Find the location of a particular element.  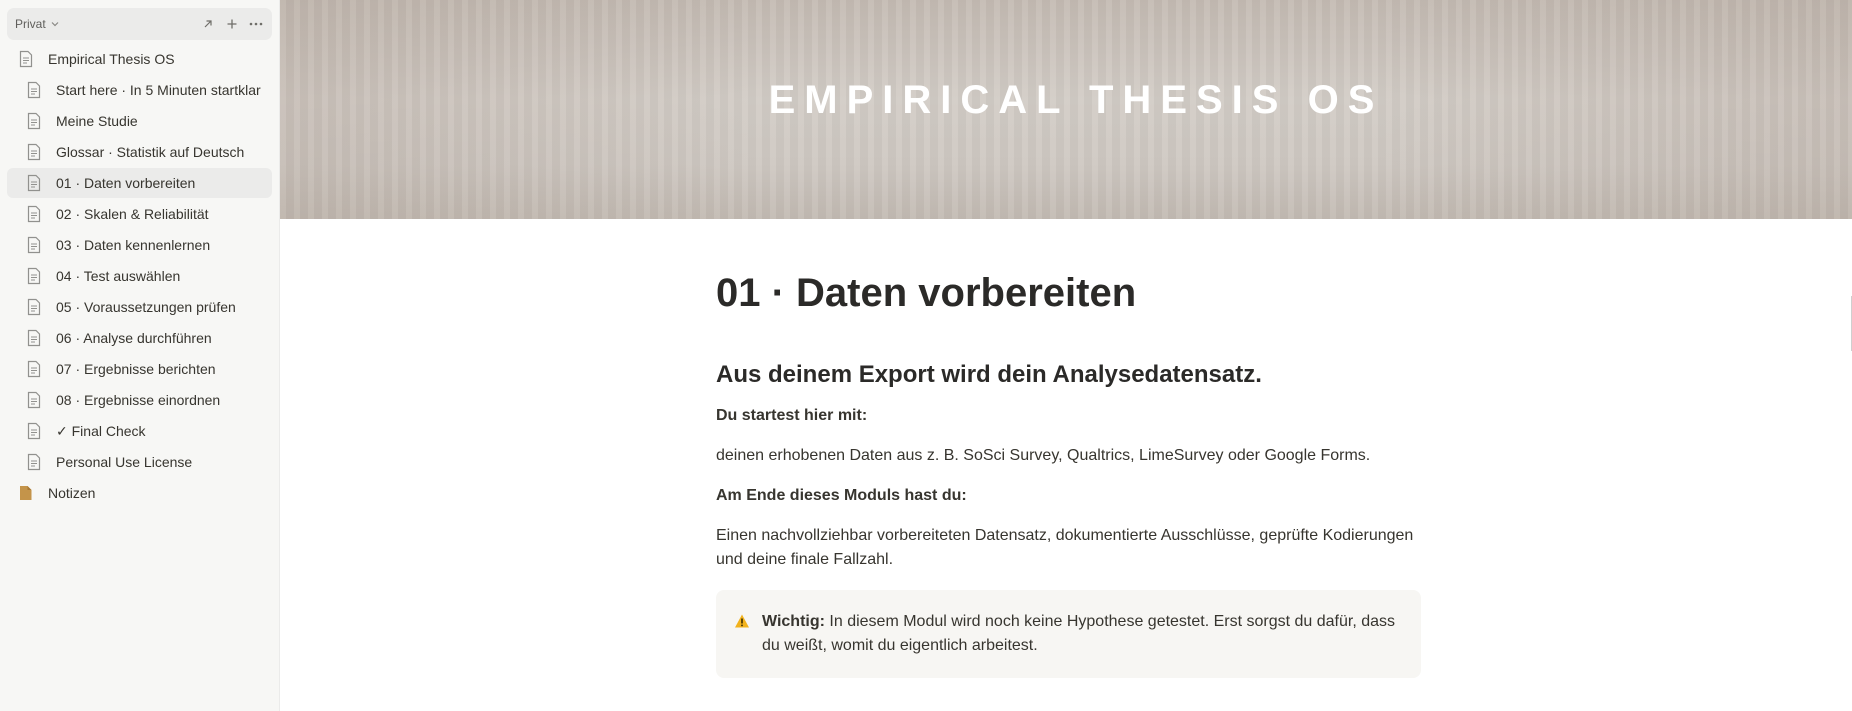

sidebar-item-label: Personal Use License is located at coordinates (124, 462).